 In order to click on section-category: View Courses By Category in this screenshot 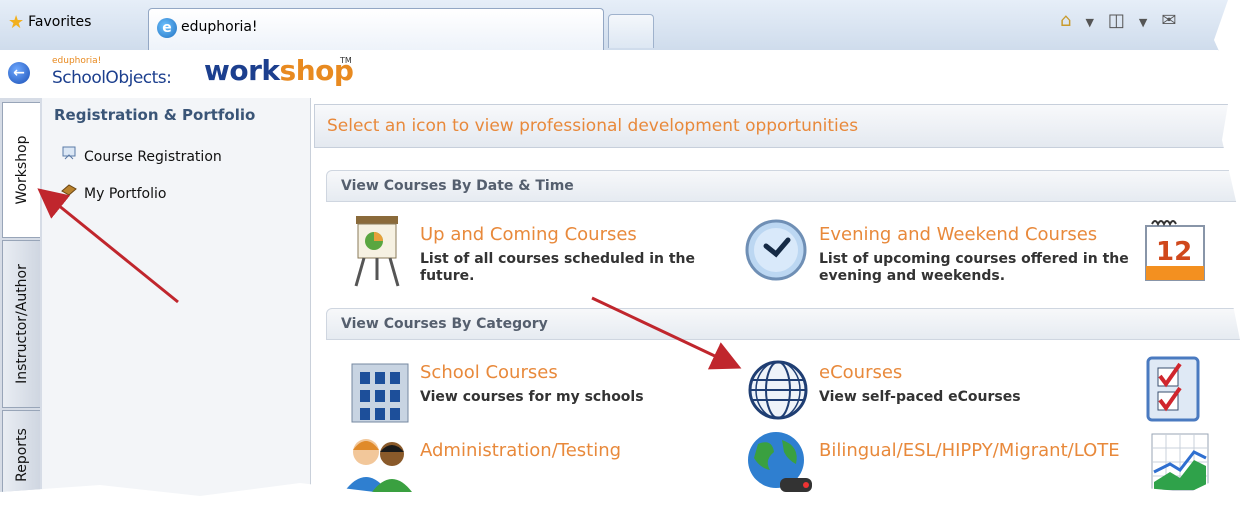, I will do `click(783, 324)`.